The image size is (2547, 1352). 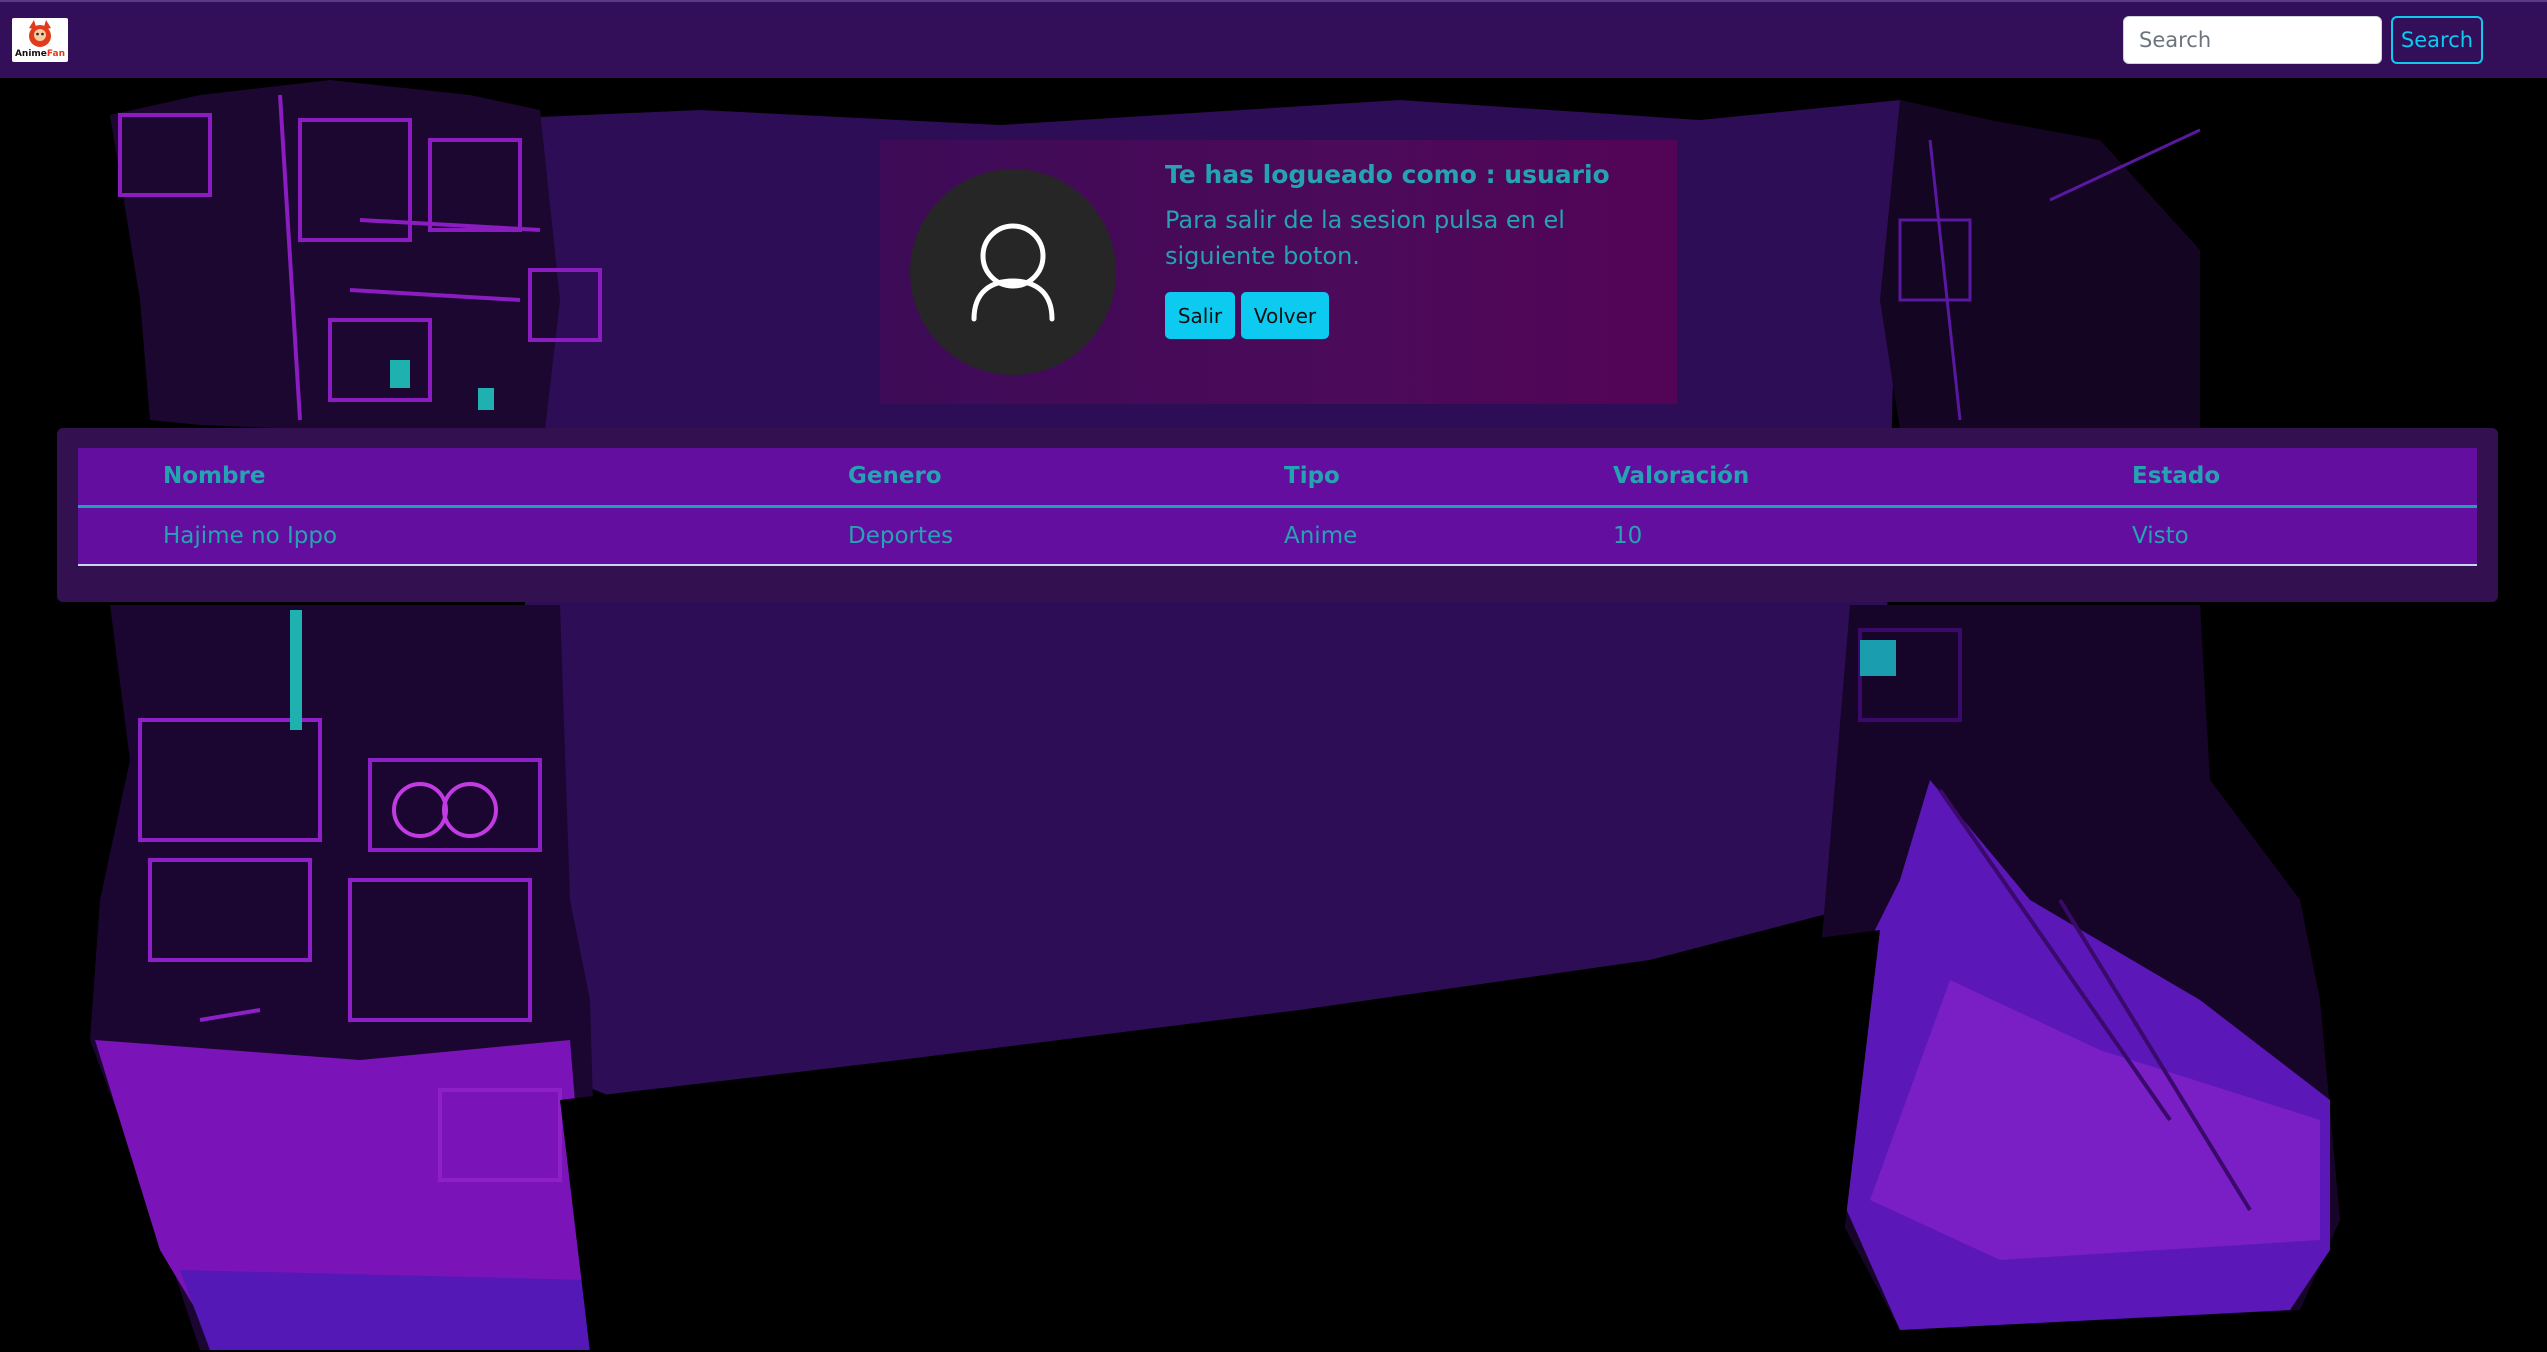 I want to click on column-header-genero: Genero, so click(x=895, y=476).